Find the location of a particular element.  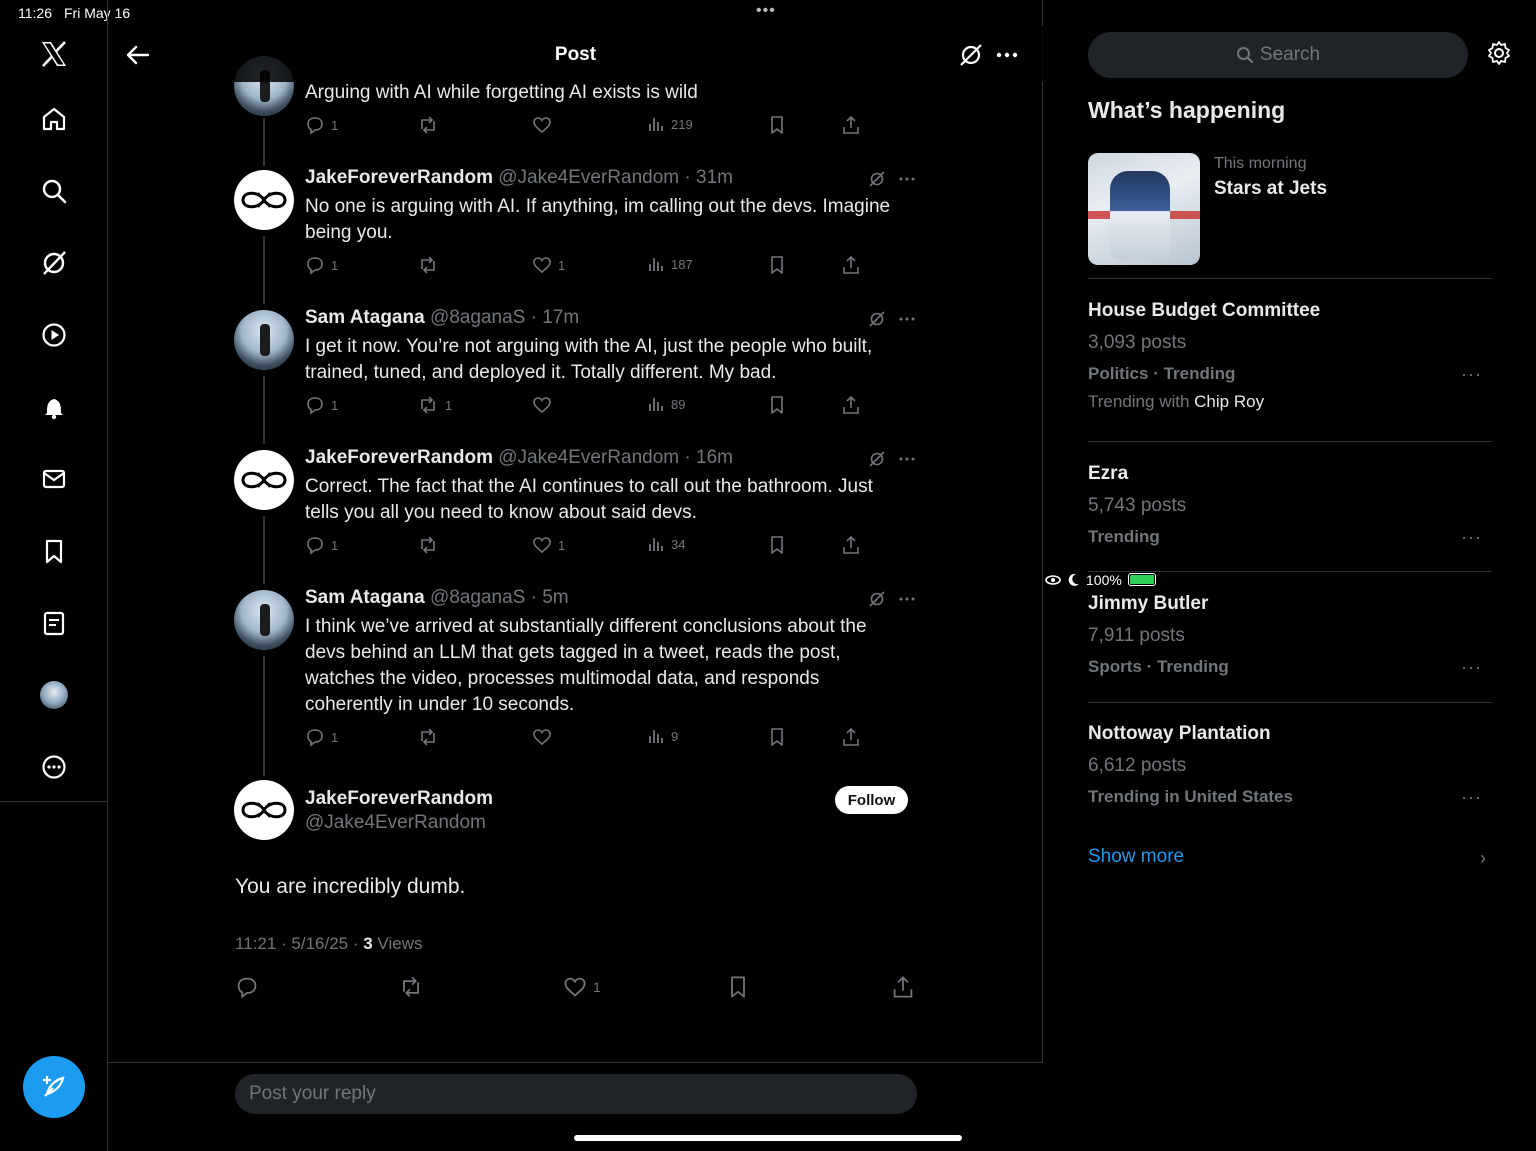

more-options-icon is located at coordinates (54, 767).